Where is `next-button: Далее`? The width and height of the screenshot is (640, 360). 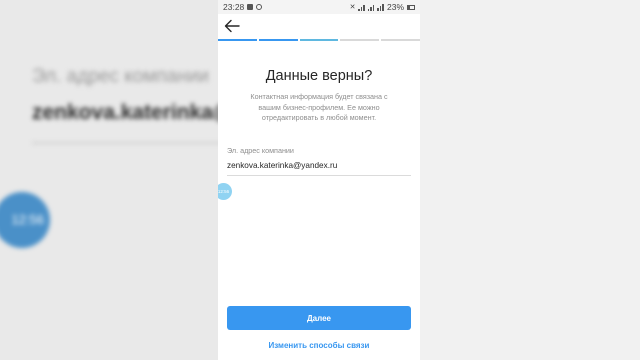
next-button: Далее is located at coordinates (319, 318).